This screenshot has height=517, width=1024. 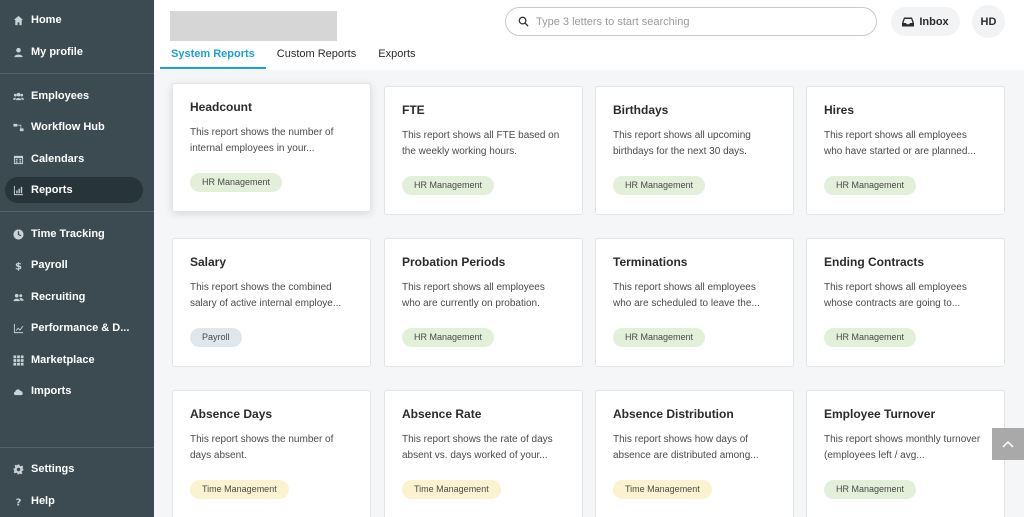 I want to click on sidebar-item-marketplace: Marketplace, so click(x=74, y=360).